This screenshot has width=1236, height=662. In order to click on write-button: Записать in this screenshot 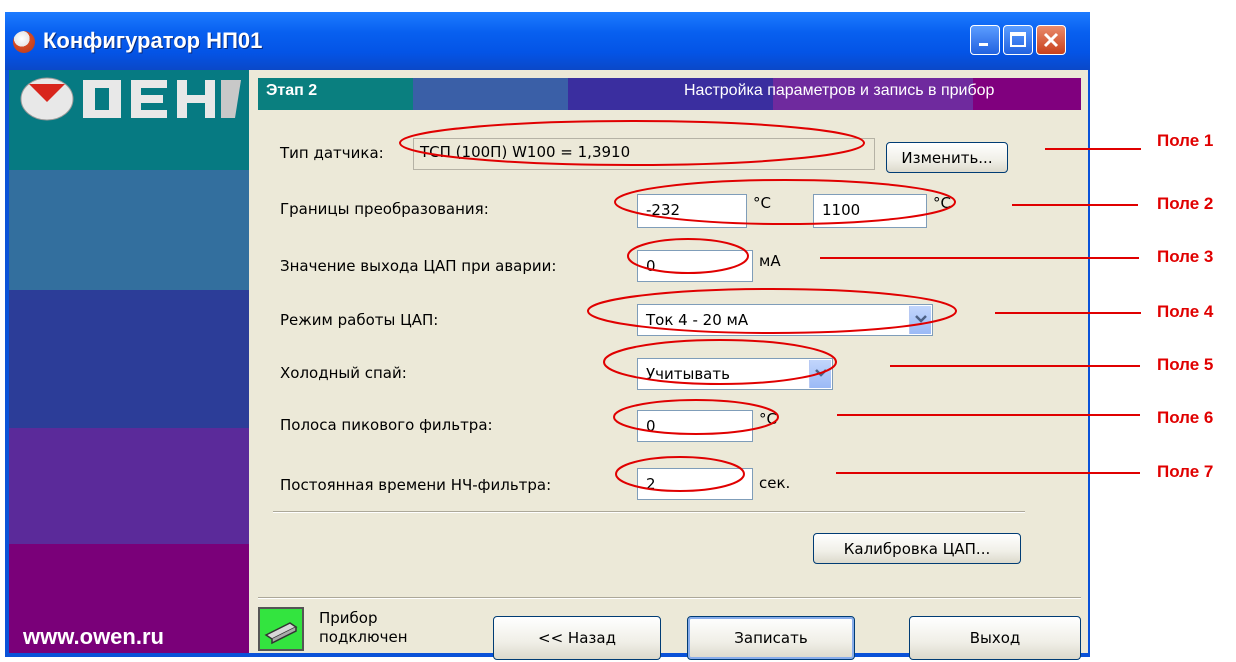, I will do `click(771, 638)`.